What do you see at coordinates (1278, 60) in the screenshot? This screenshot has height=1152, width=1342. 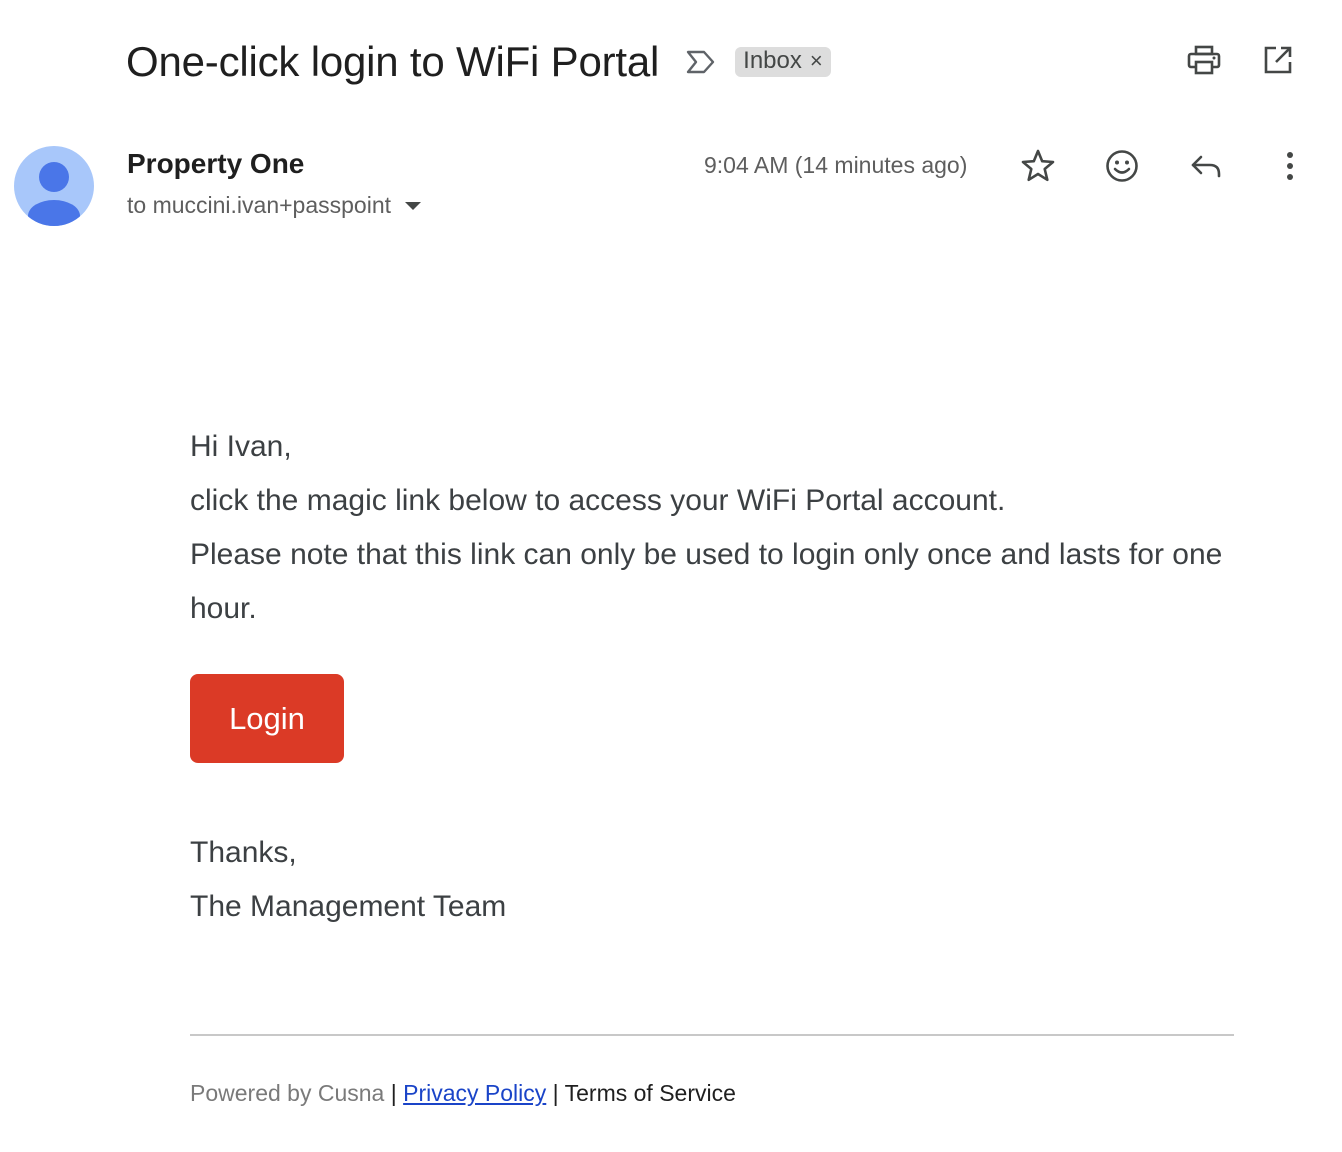 I see `open-in-new-window-icon` at bounding box center [1278, 60].